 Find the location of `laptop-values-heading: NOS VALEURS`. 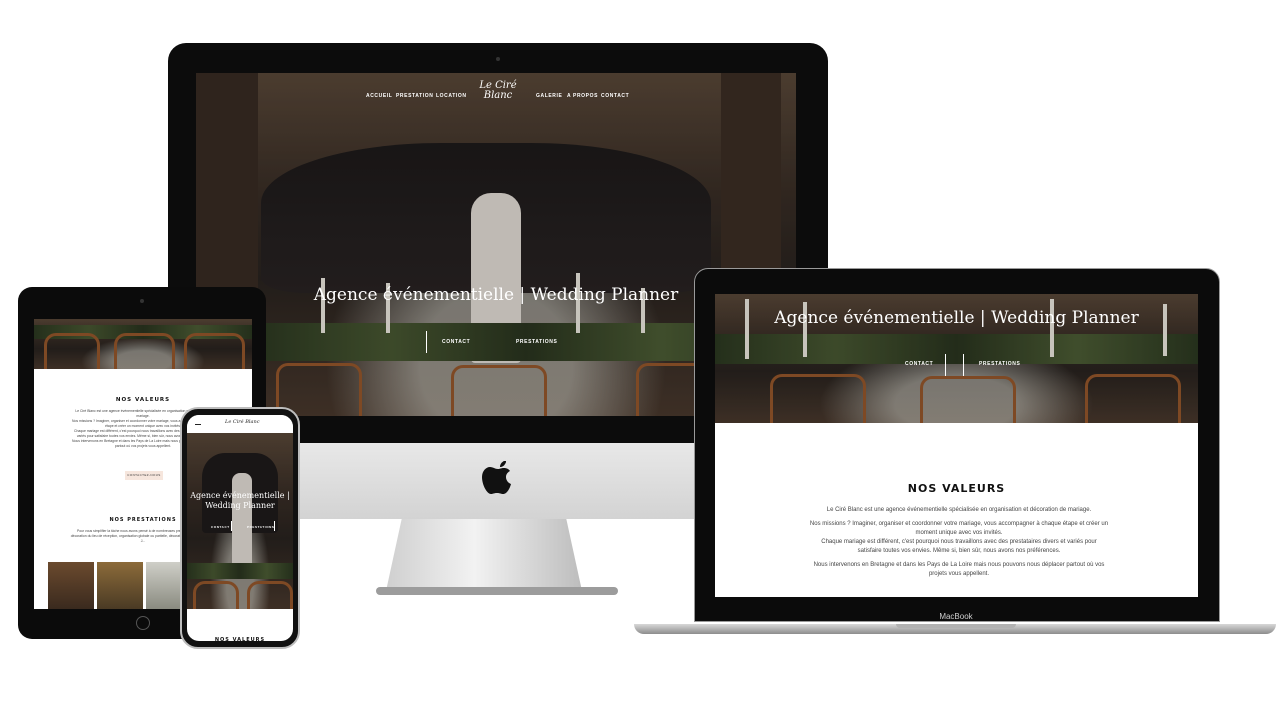

laptop-values-heading: NOS VALEURS is located at coordinates (956, 488).